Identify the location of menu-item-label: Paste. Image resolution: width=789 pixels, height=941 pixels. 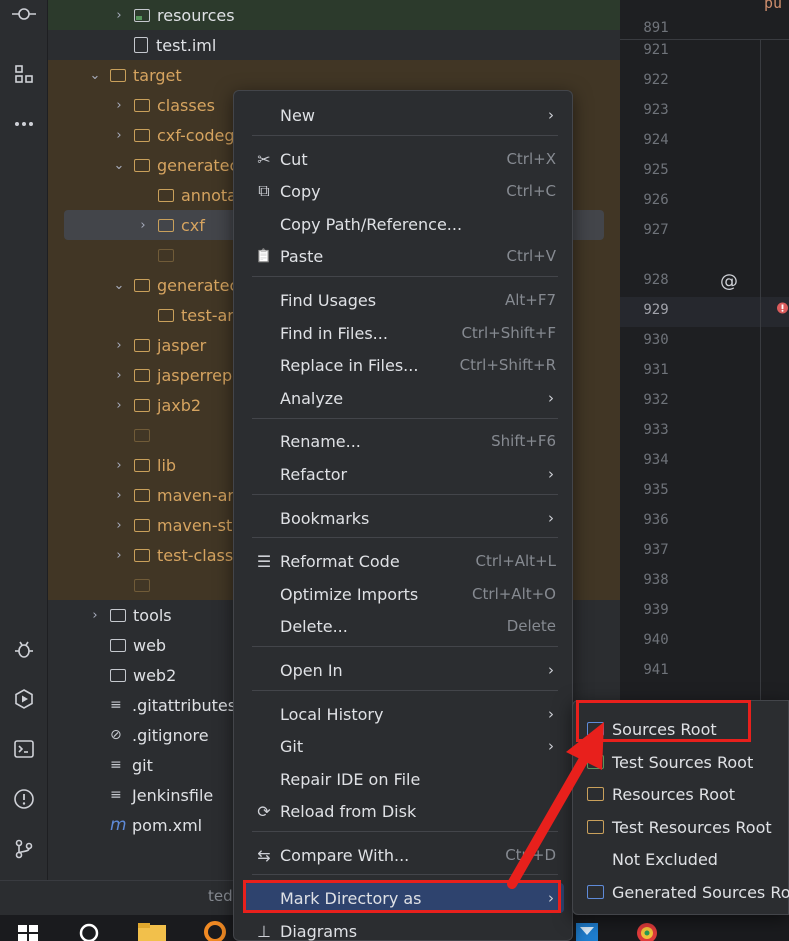
(302, 256).